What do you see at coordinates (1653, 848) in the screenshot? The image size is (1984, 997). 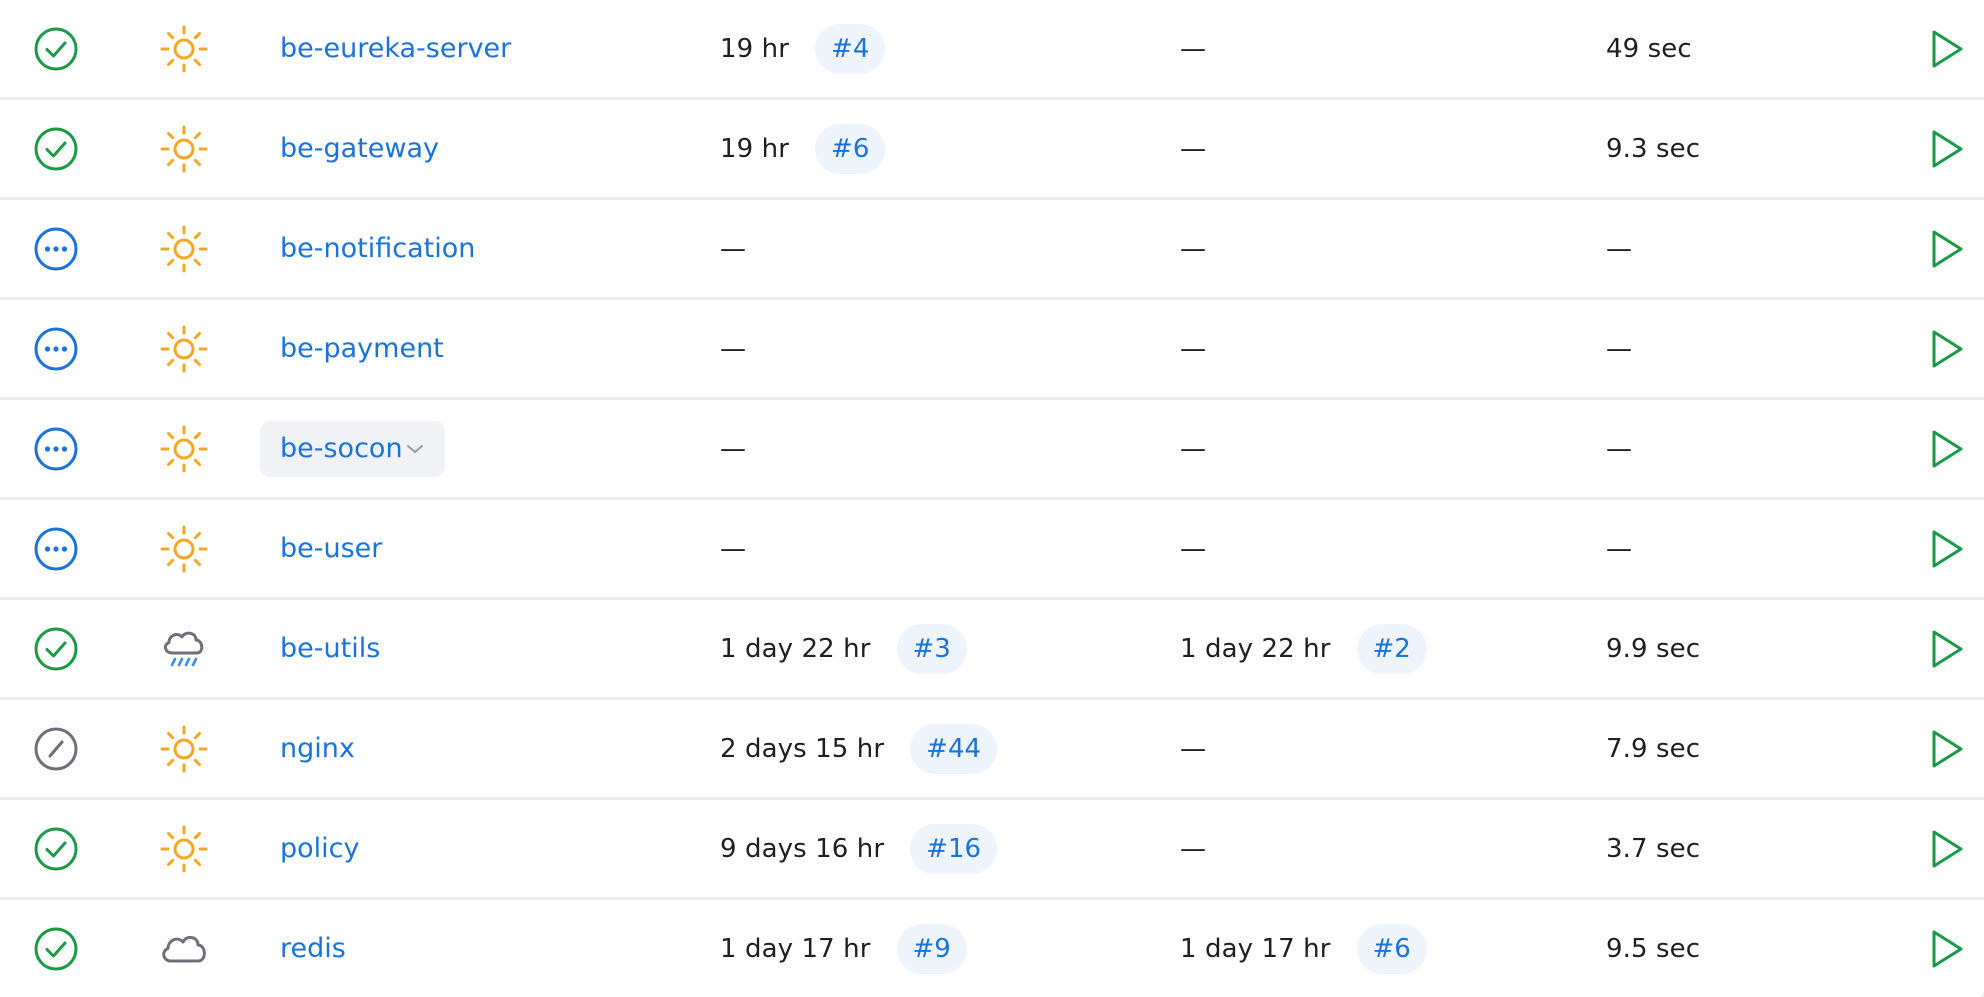 I see `last-duration: 3.7 sec` at bounding box center [1653, 848].